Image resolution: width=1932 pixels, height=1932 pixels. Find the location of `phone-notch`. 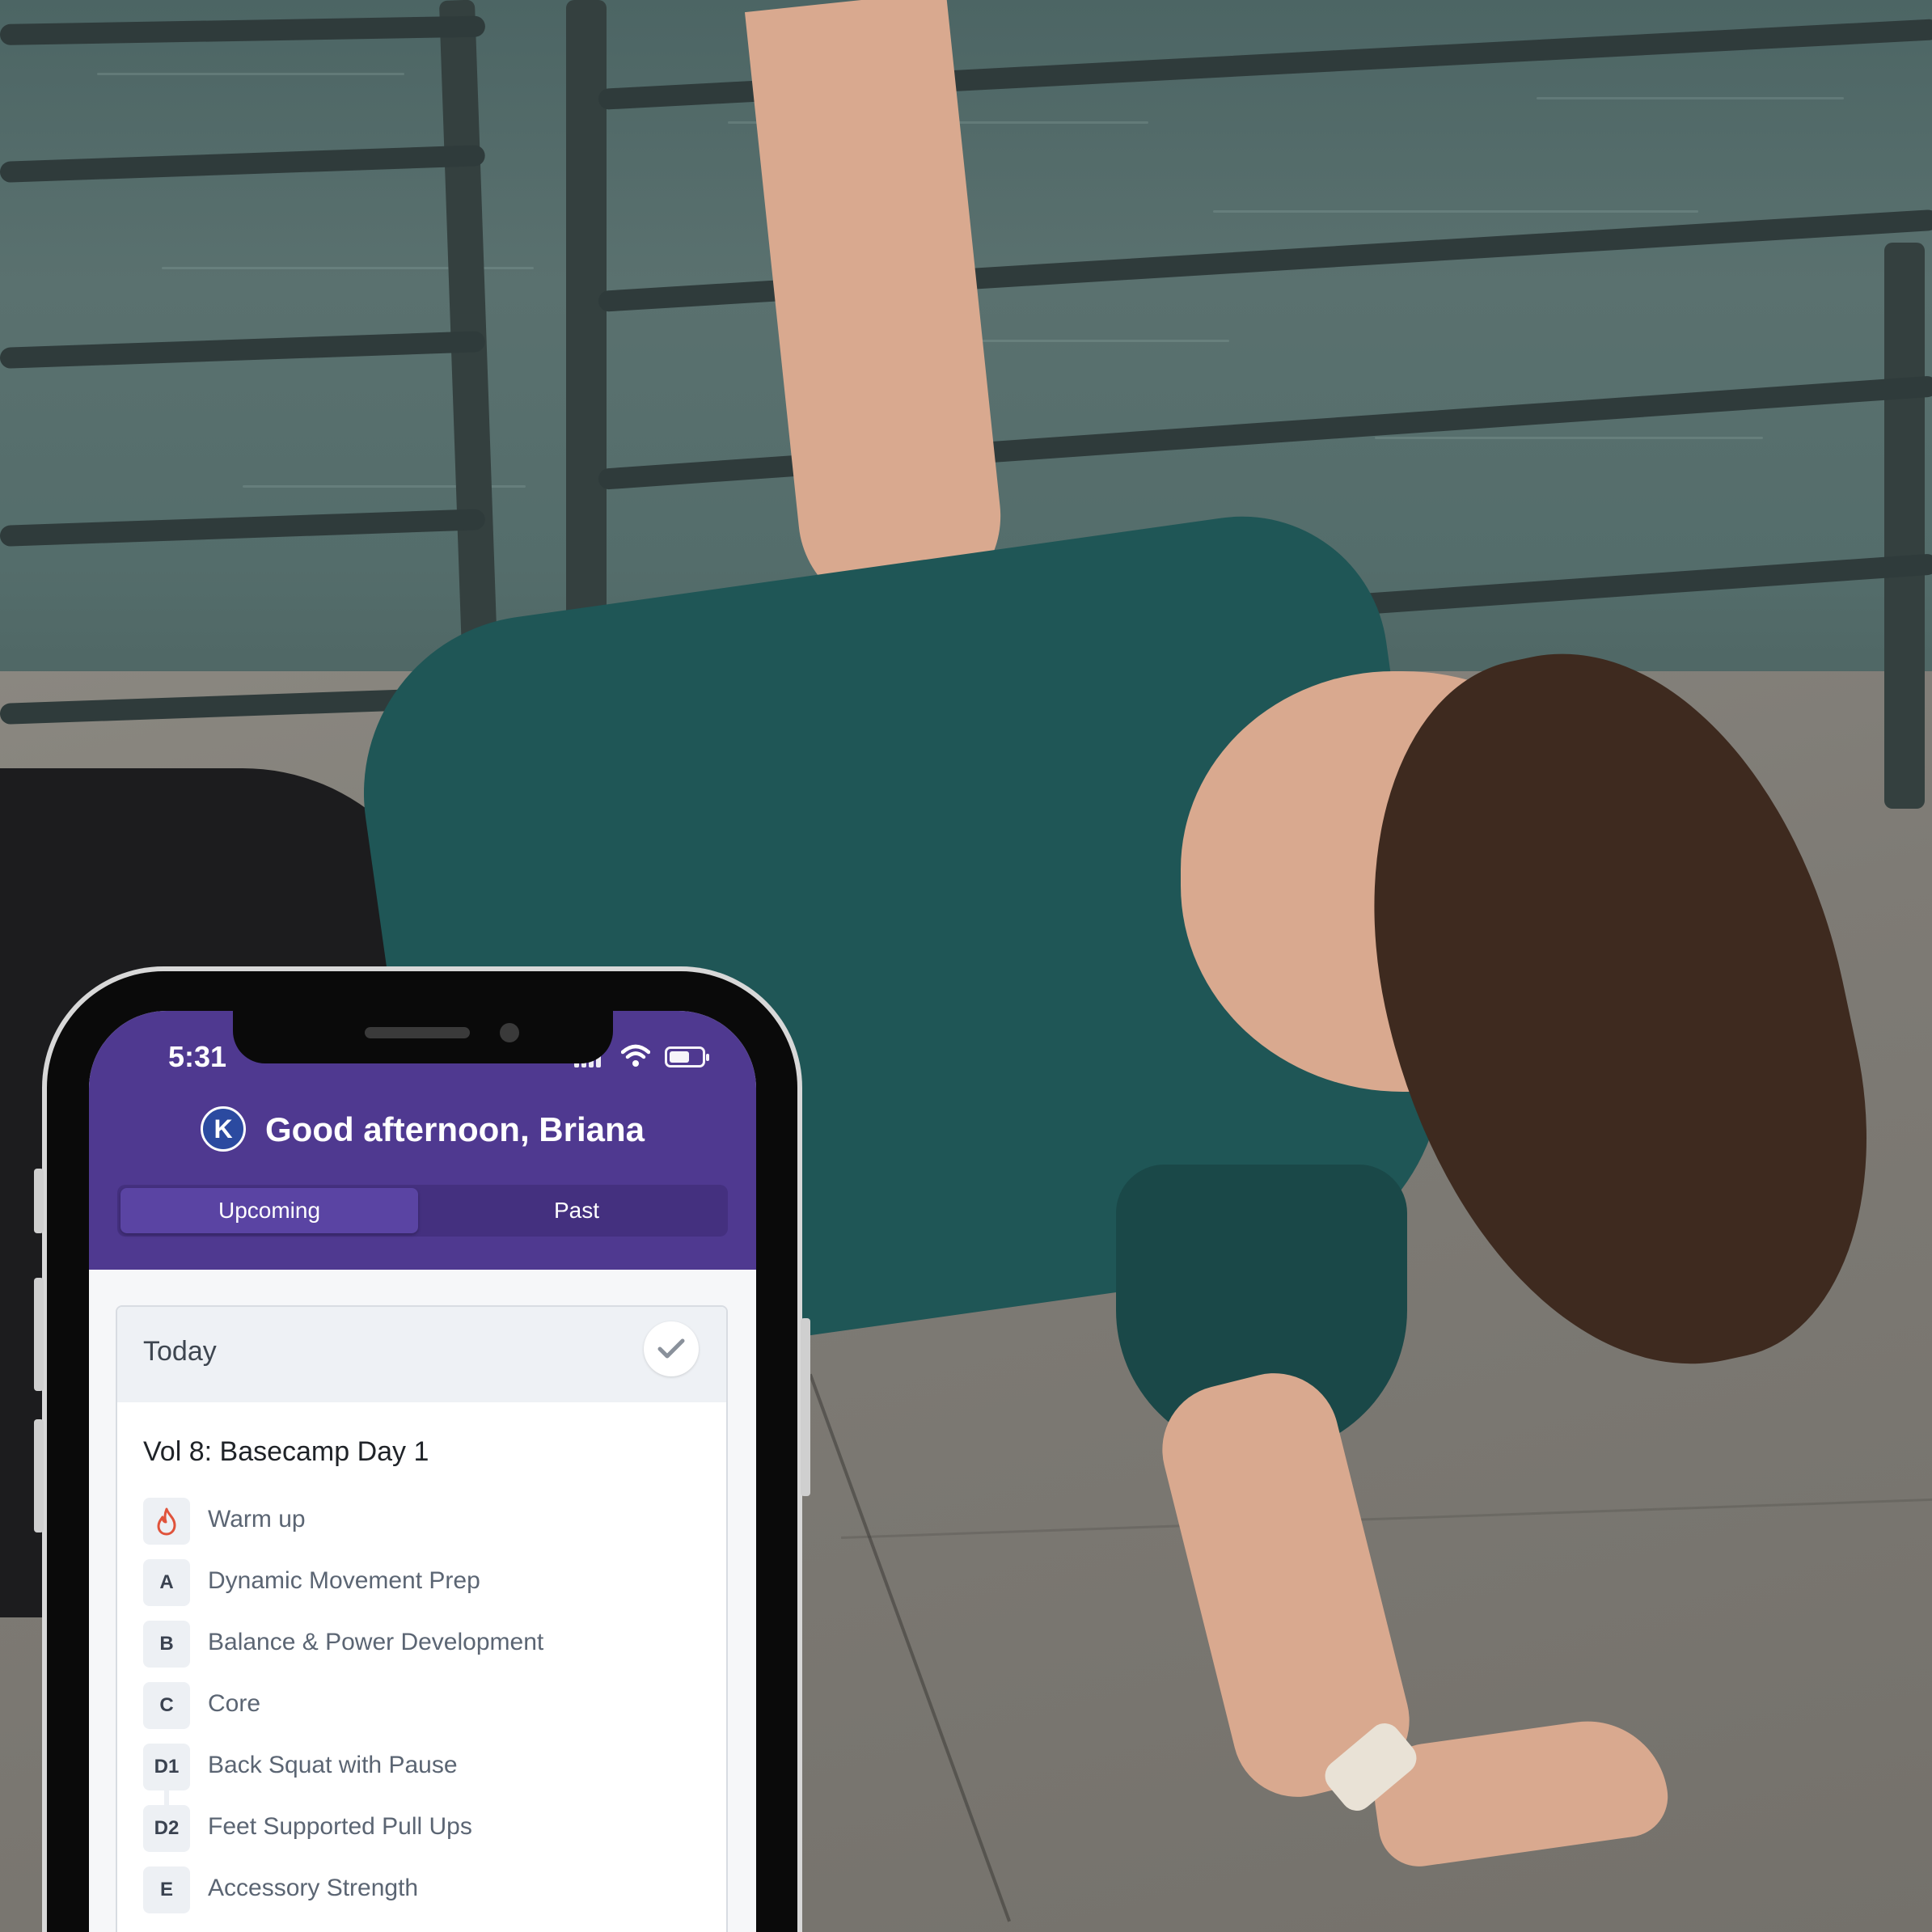

phone-notch is located at coordinates (423, 1037).